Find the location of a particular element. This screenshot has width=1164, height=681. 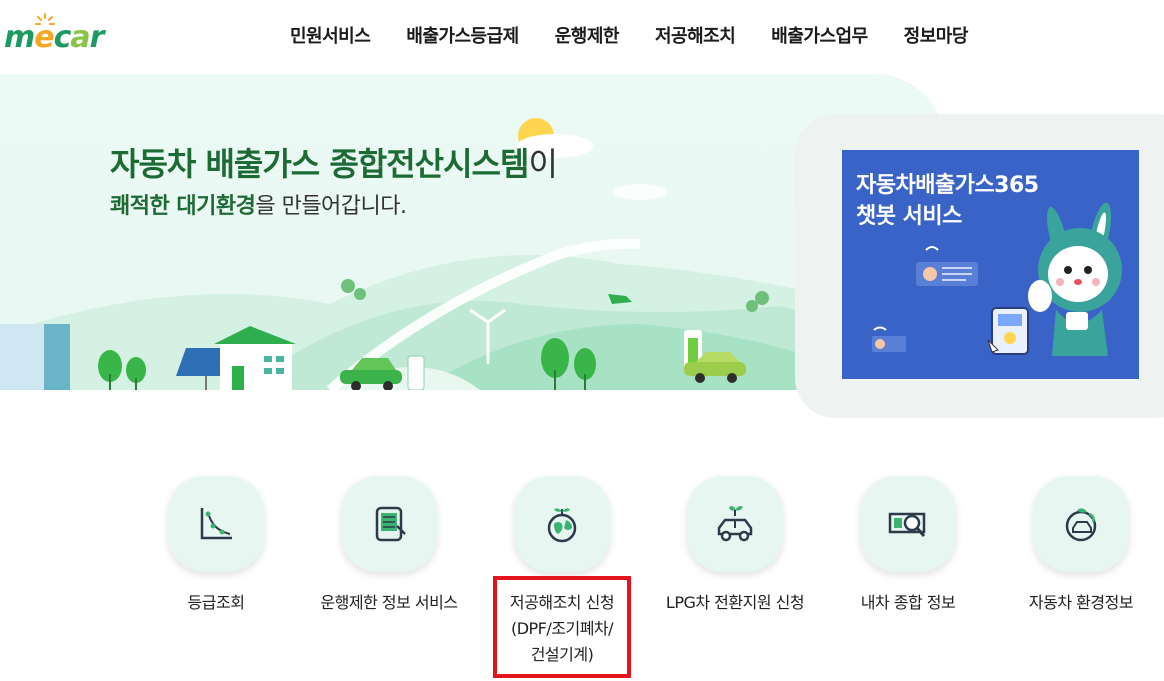

service-operation-limit-circle is located at coordinates (389, 524).